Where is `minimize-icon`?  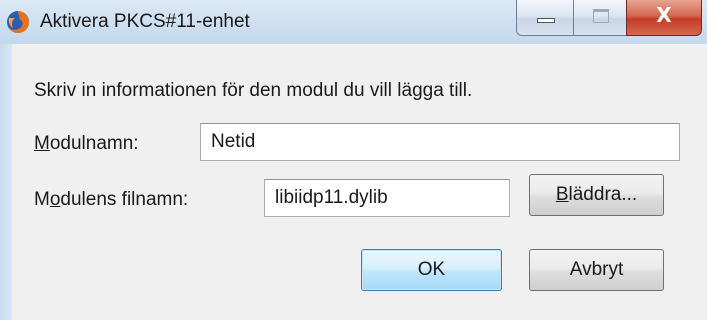
minimize-icon is located at coordinates (546, 20).